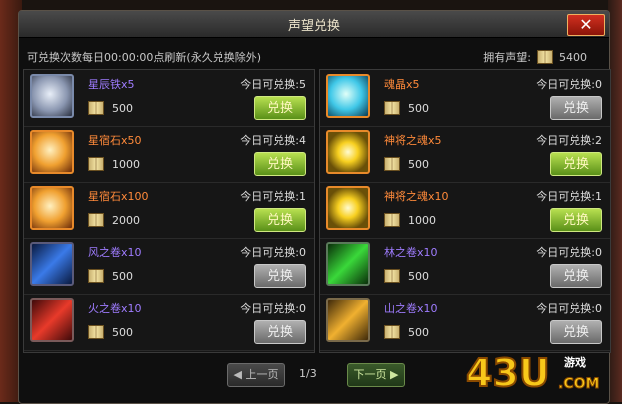 The image size is (622, 404). What do you see at coordinates (465, 154) in the screenshot?
I see `exchange-item-row: 神将之魂x5 500 今日可兑换:2 兑换` at bounding box center [465, 154].